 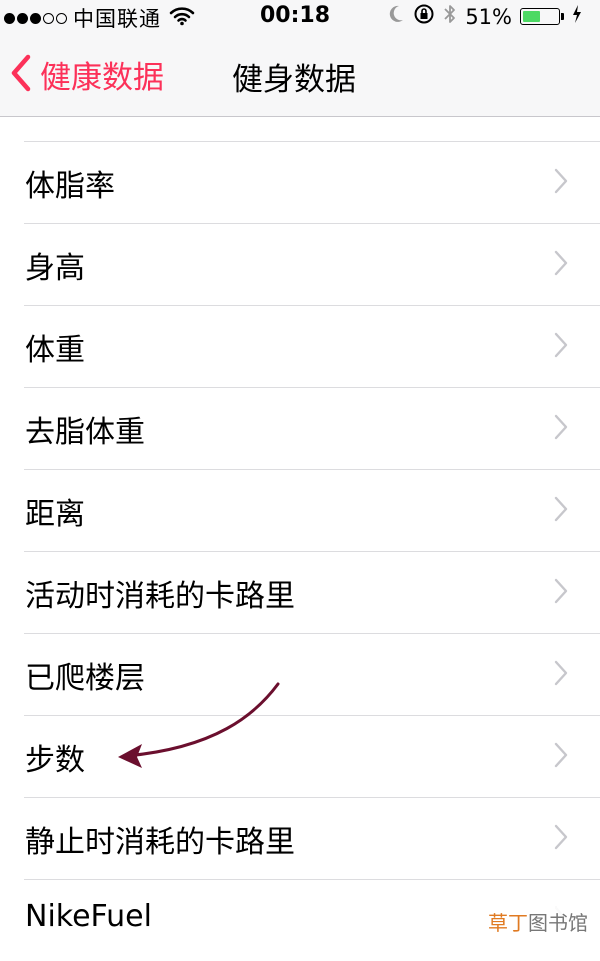 What do you see at coordinates (312, 838) in the screenshot?
I see `list-item-resting-calories: 静止时消耗的卡路里` at bounding box center [312, 838].